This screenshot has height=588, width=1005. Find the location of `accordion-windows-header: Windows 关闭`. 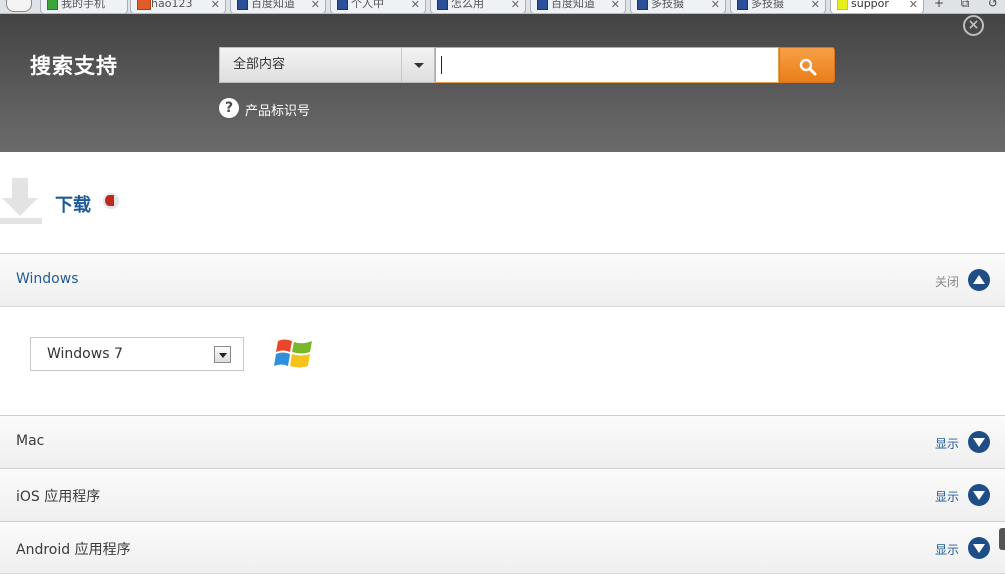

accordion-windows-header: Windows 关闭 is located at coordinates (502, 279).